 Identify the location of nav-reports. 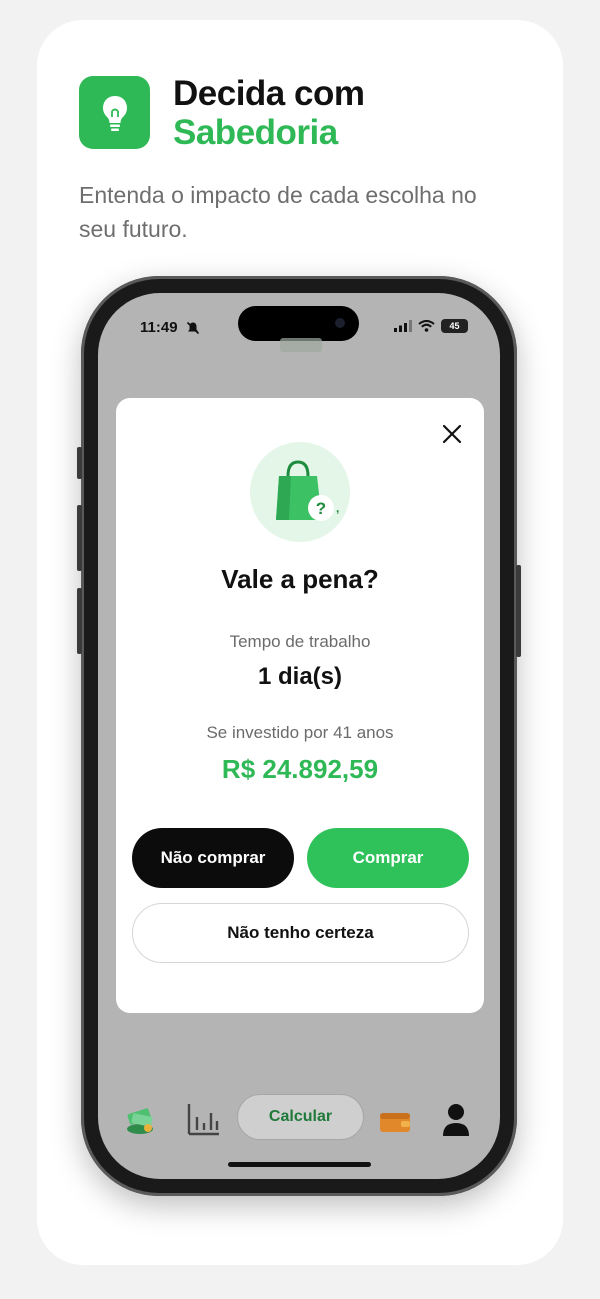
(204, 1119).